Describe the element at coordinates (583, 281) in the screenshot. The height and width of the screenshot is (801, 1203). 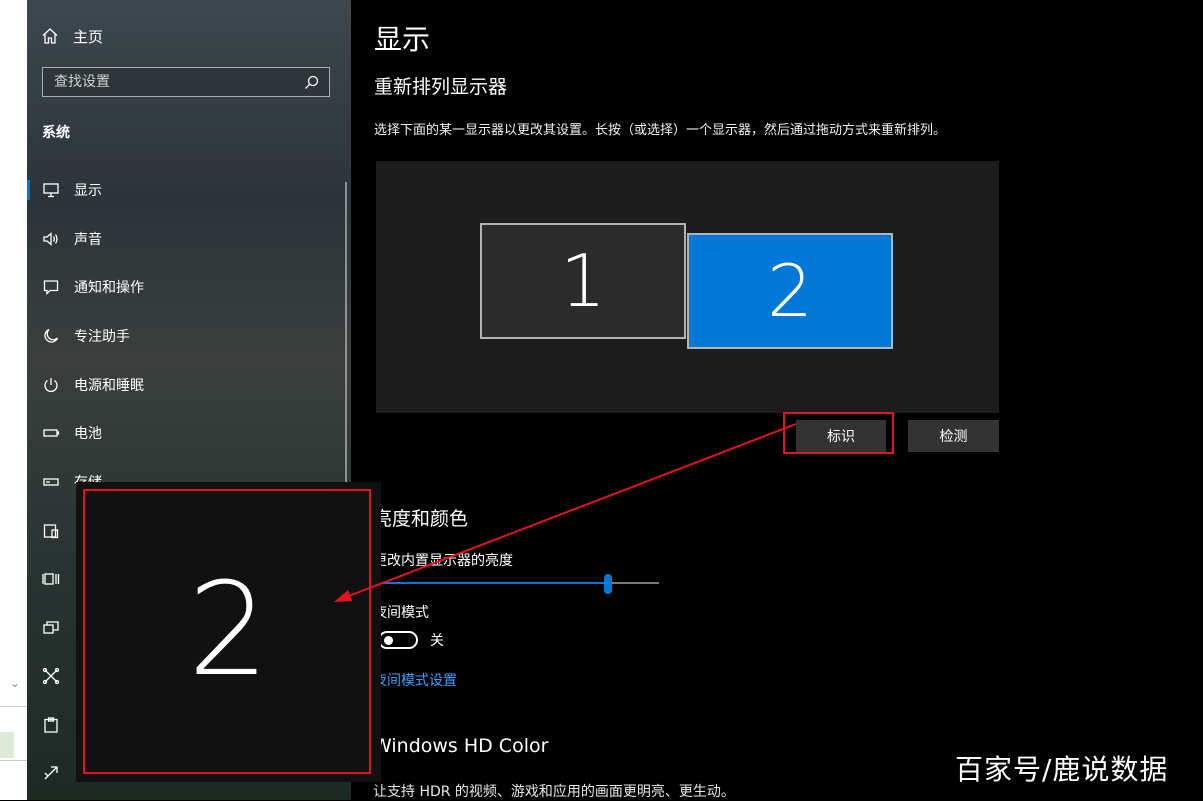
I see `monitor-1-tile: 1` at that location.